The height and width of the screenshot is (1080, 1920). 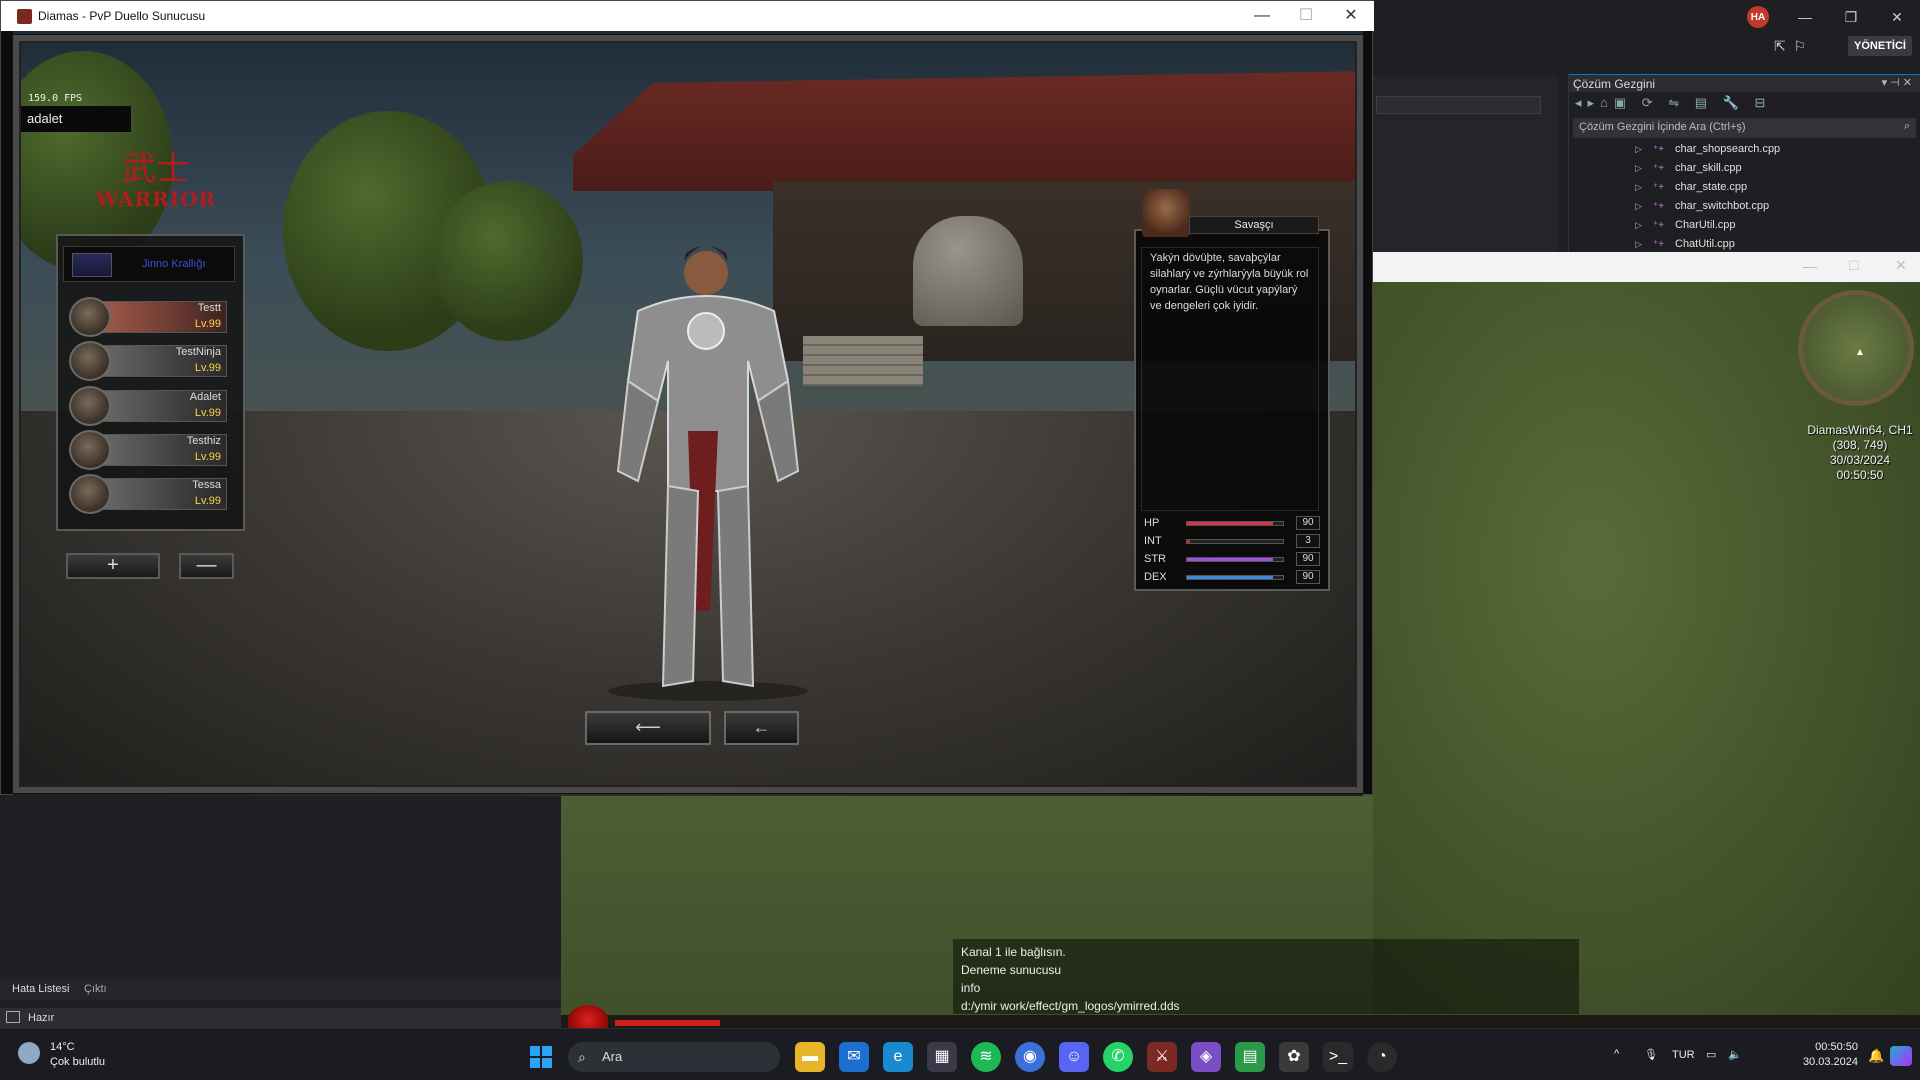 What do you see at coordinates (1851, 17) in the screenshot?
I see `vs-restore-button: ❐` at bounding box center [1851, 17].